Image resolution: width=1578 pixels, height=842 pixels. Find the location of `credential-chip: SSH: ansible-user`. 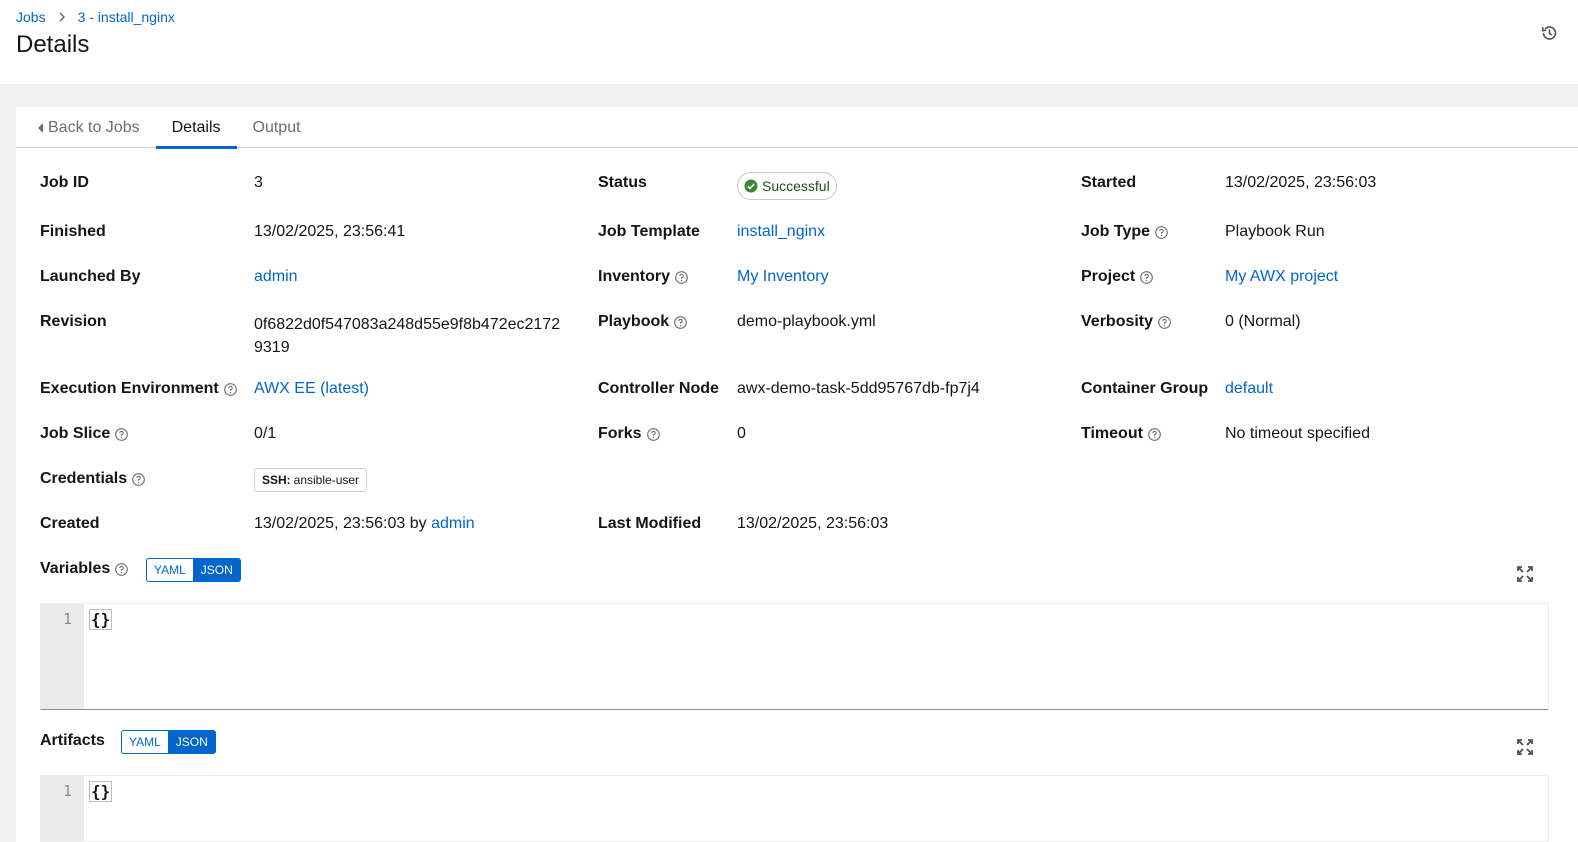

credential-chip: SSH: ansible-user is located at coordinates (311, 480).